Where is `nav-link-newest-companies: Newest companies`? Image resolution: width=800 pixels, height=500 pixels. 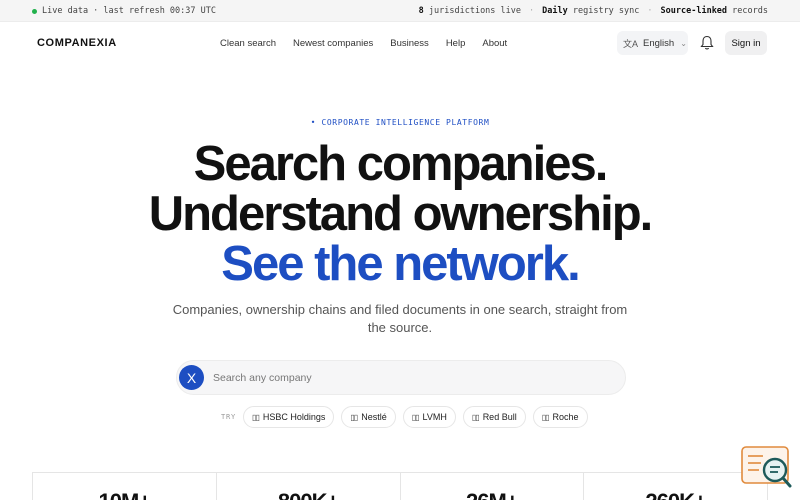
nav-link-newest-companies: Newest companies is located at coordinates (333, 43).